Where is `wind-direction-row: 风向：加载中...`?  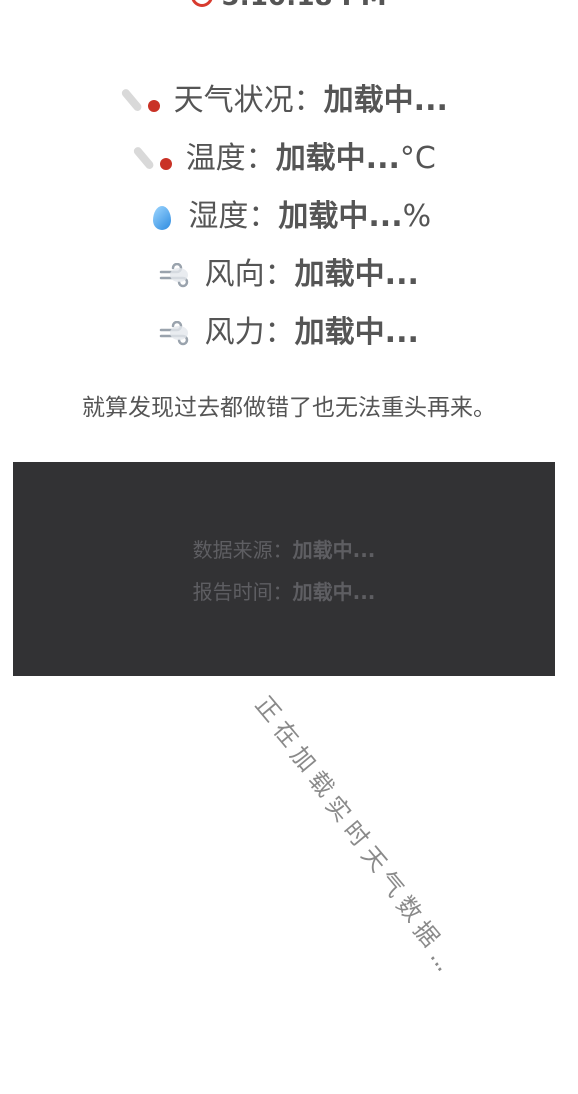 wind-direction-row: 风向：加载中... is located at coordinates (289, 275).